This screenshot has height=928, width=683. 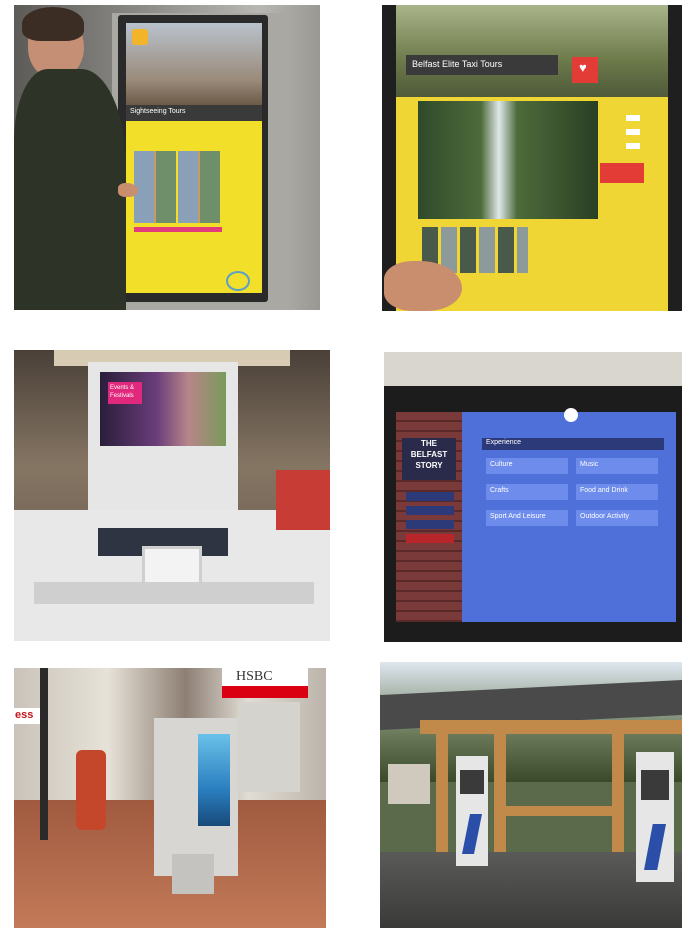 What do you see at coordinates (571, 415) in the screenshot?
I see `light-reflection` at bounding box center [571, 415].